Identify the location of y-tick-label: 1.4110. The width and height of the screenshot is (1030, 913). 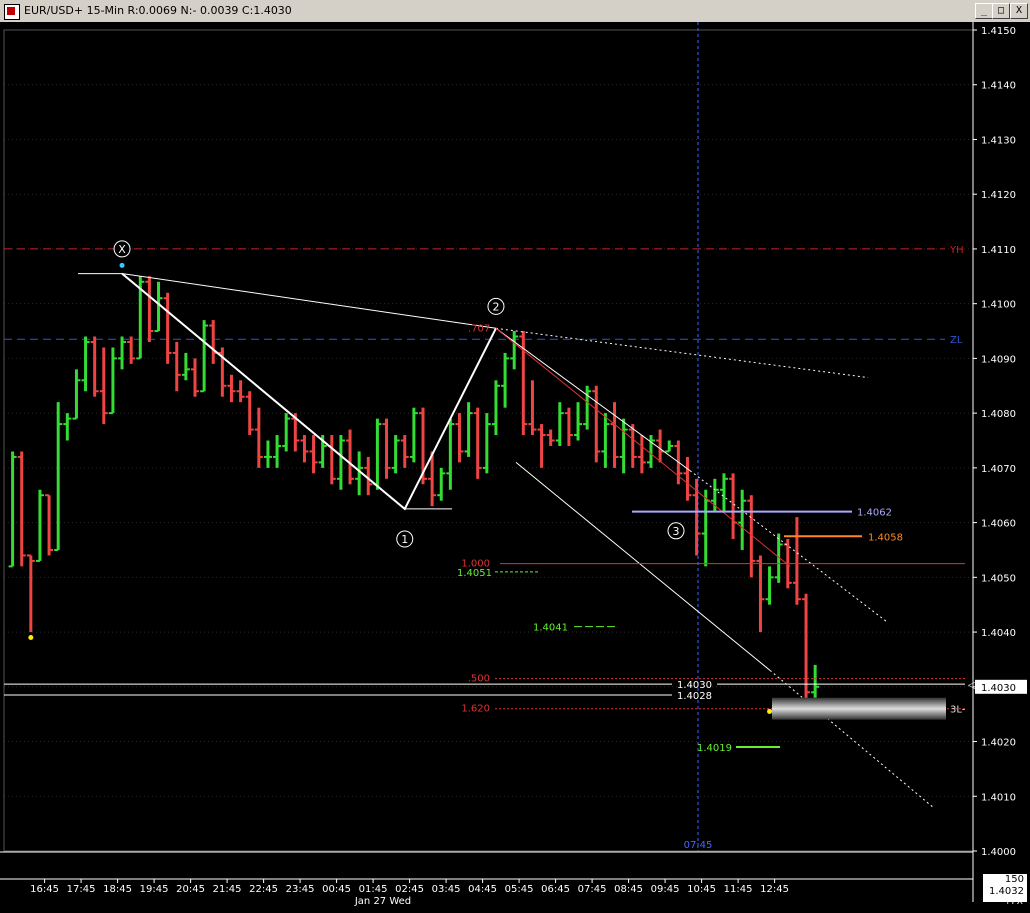
(998, 250).